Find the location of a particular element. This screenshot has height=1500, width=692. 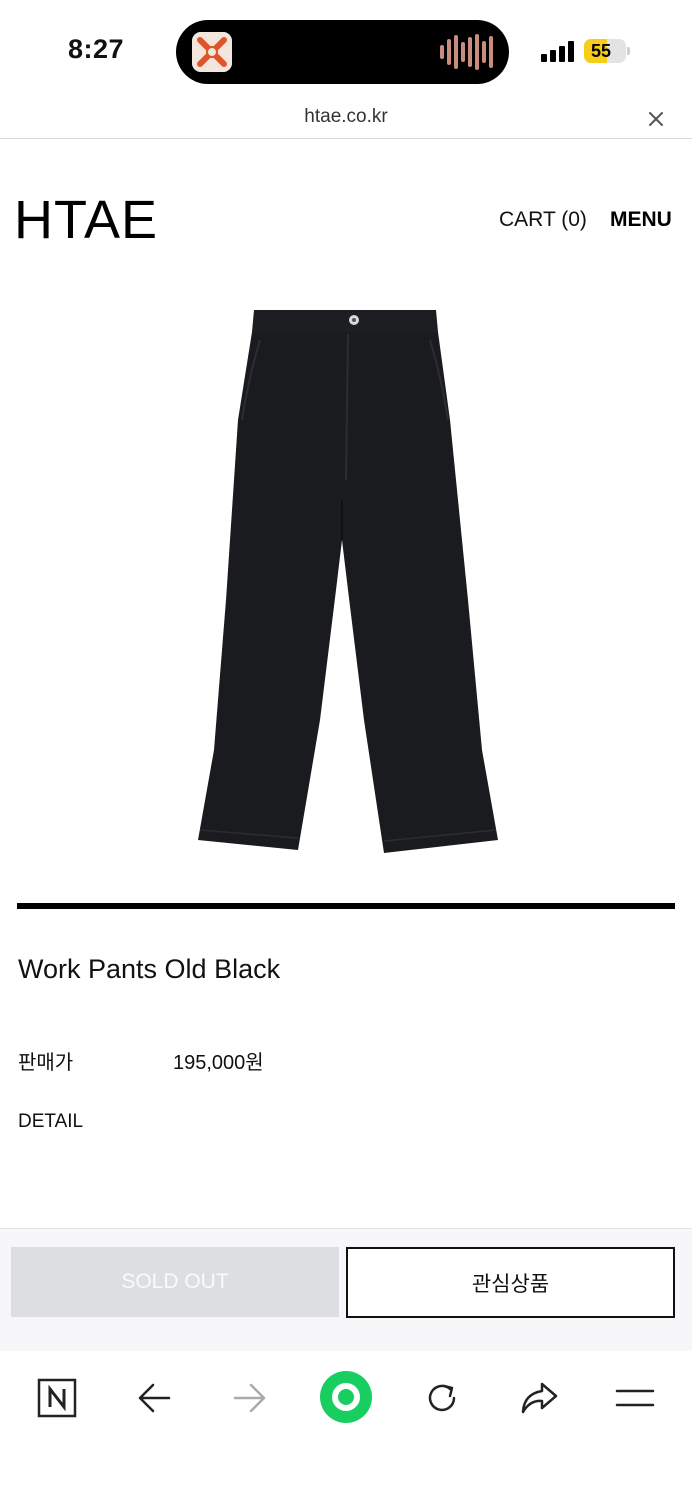

status-bar: 8:27 55 is located at coordinates (346, 50).